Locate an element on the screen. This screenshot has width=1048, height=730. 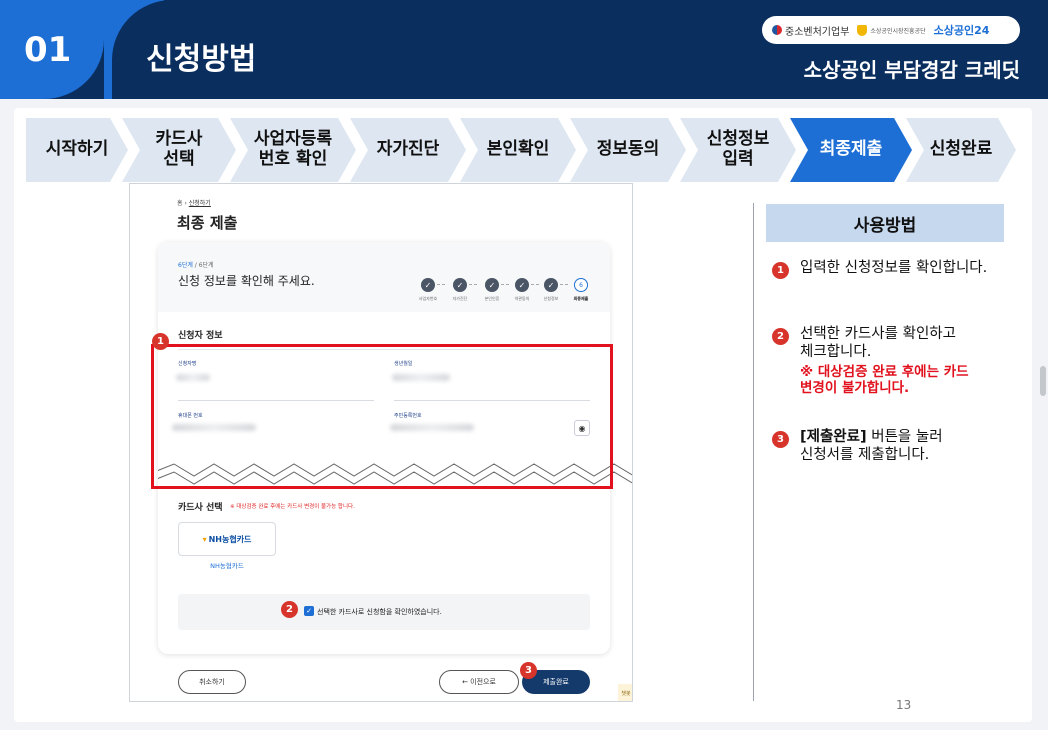
breadcrumb: 홈 › 신청하기 is located at coordinates (194, 203).